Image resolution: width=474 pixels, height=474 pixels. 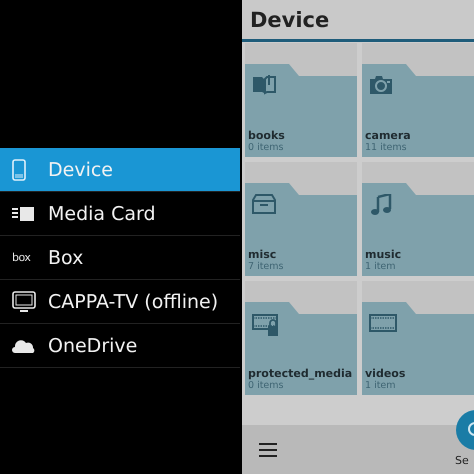 I want to click on memory-card-icon, so click(x=23, y=213).